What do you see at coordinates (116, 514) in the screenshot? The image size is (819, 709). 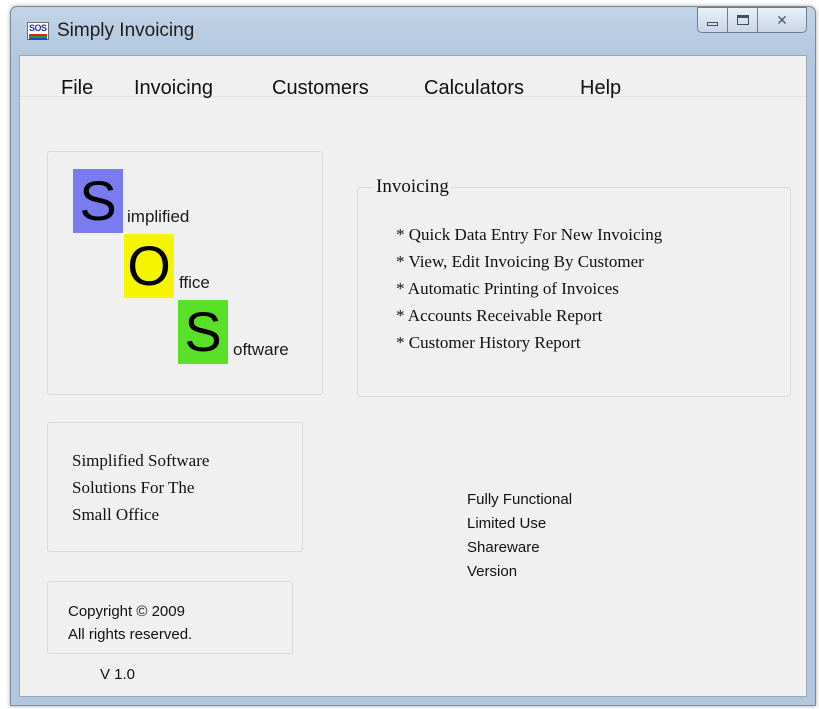 I see `tagline-line: Small Office` at bounding box center [116, 514].